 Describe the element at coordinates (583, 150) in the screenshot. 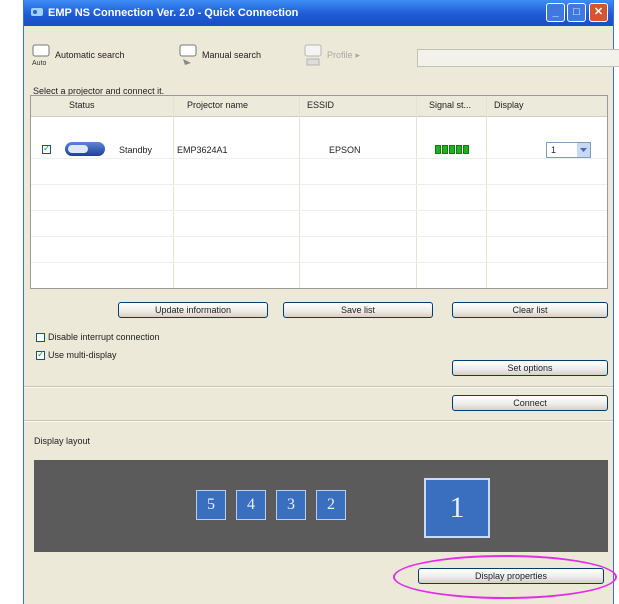

I see `chevron-down-icon` at that location.